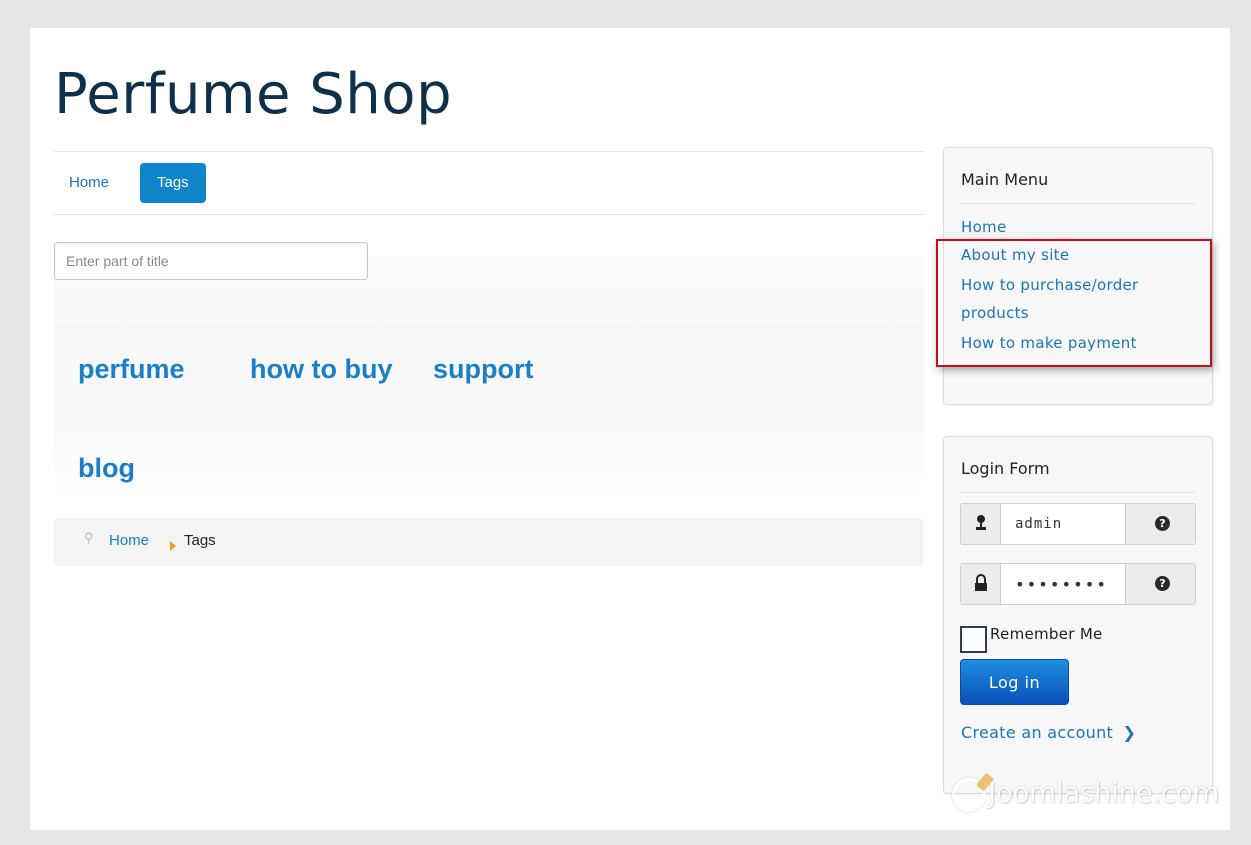 This screenshot has width=1251, height=845. I want to click on create-account-label: Create an account, so click(1037, 732).